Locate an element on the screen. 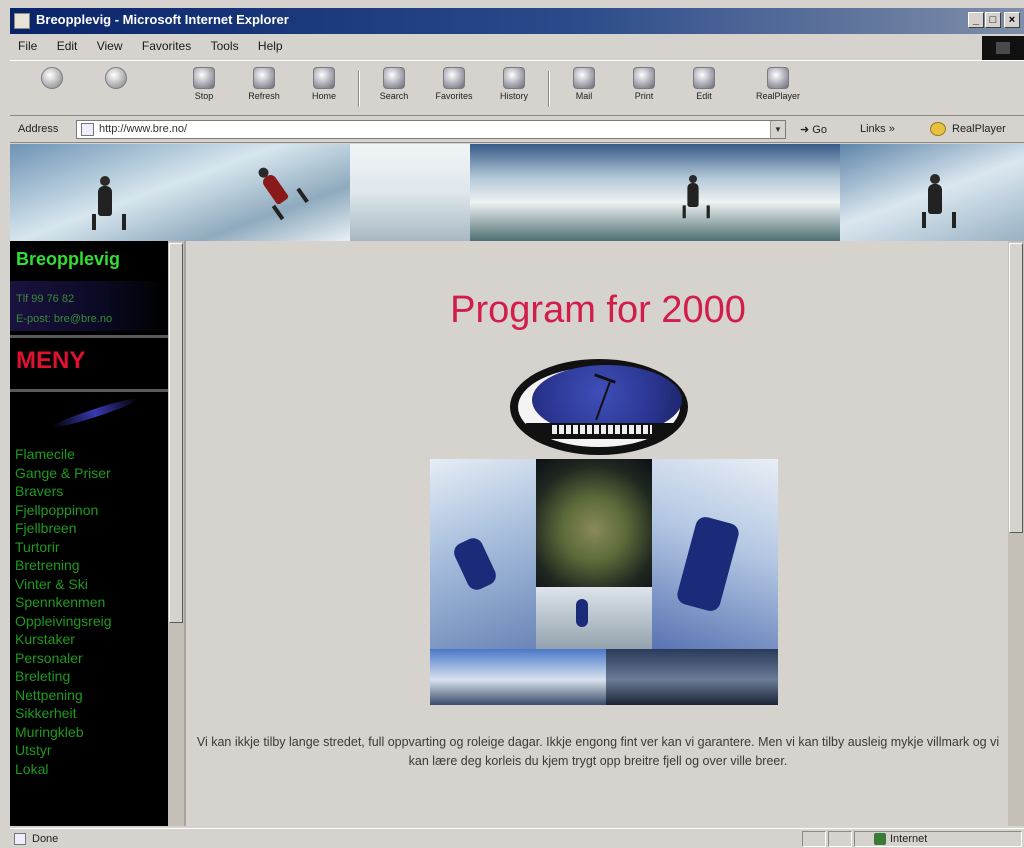 The height and width of the screenshot is (848, 1024). content-scroll-thumb is located at coordinates (1016, 388).